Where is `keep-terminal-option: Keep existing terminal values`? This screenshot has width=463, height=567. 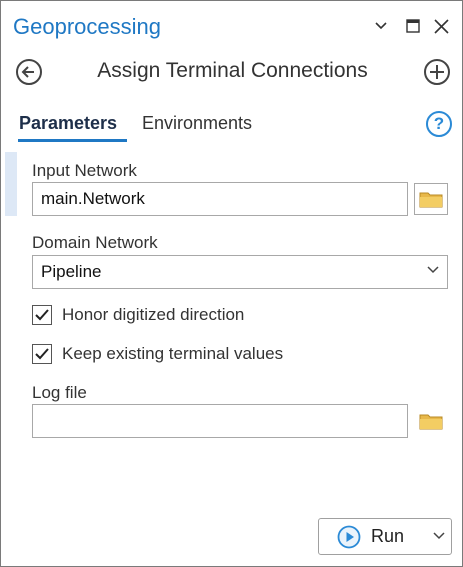 keep-terminal-option: Keep existing terminal values is located at coordinates (157, 354).